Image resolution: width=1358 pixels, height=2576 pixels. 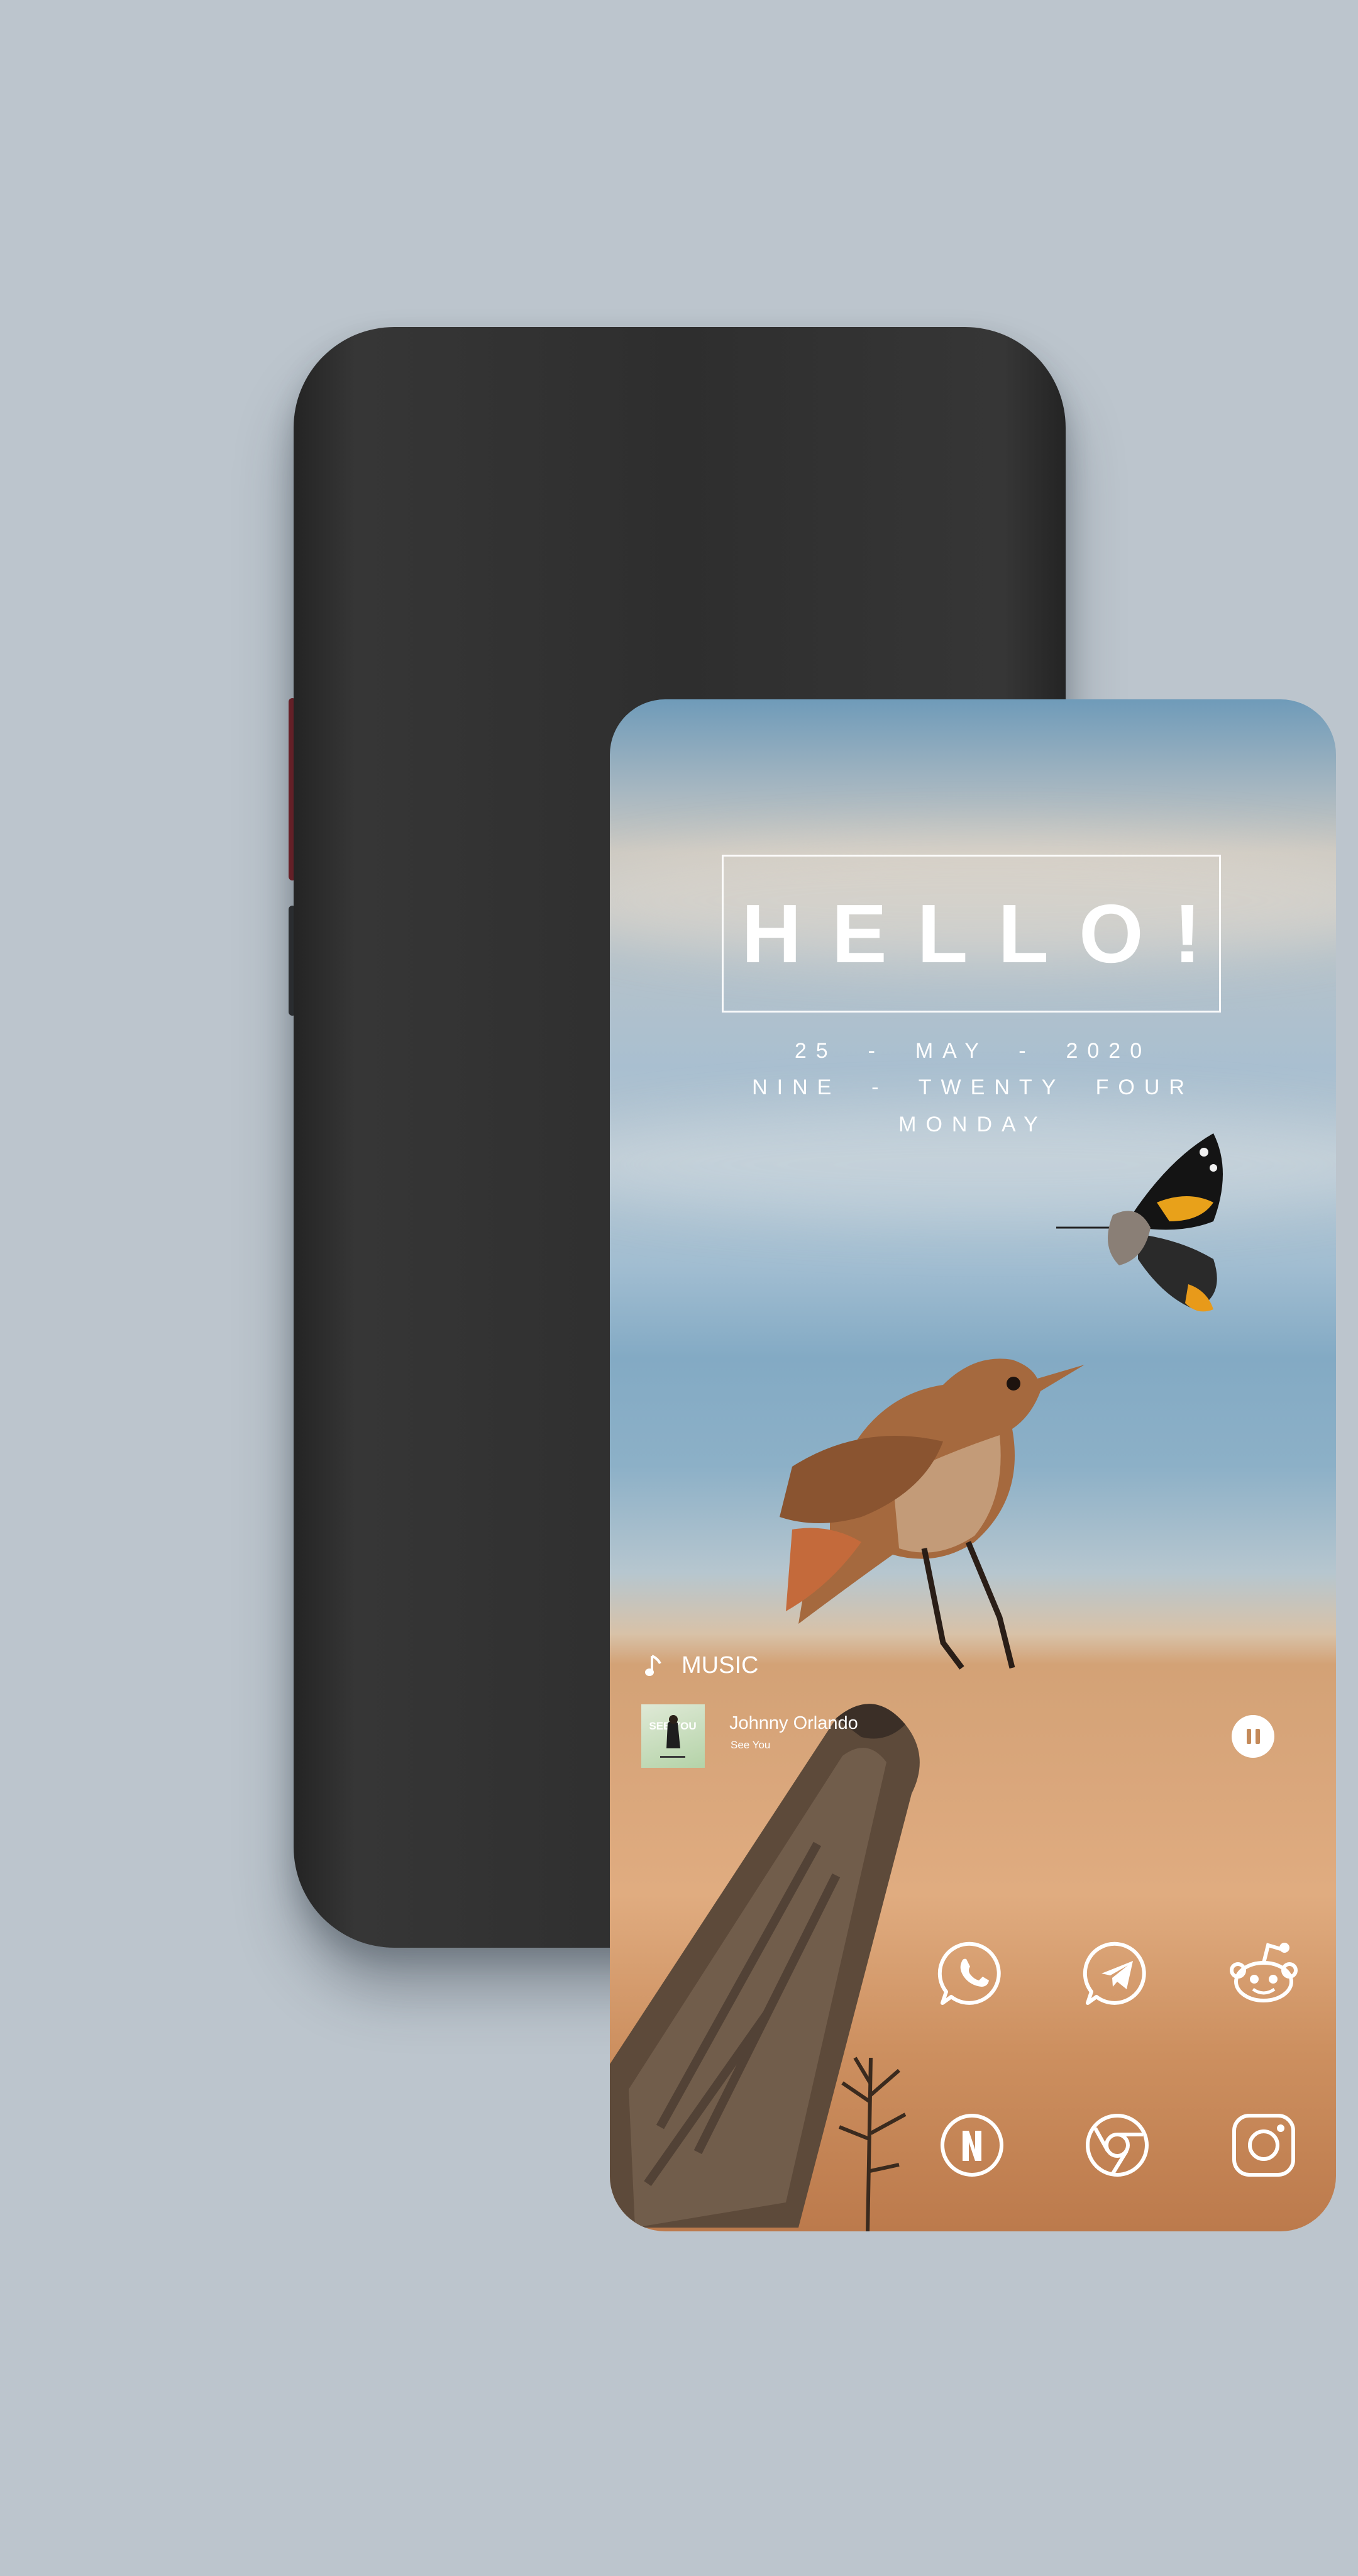 What do you see at coordinates (973, 1051) in the screenshot?
I see `date-text: 25 - MAY - 2020` at bounding box center [973, 1051].